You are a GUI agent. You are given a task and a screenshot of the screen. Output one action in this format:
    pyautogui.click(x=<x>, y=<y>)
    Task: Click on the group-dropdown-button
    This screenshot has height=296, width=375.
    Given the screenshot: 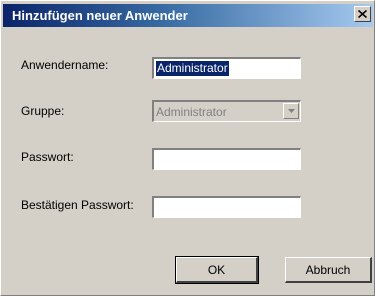 What is the action you would take?
    pyautogui.click(x=291, y=111)
    